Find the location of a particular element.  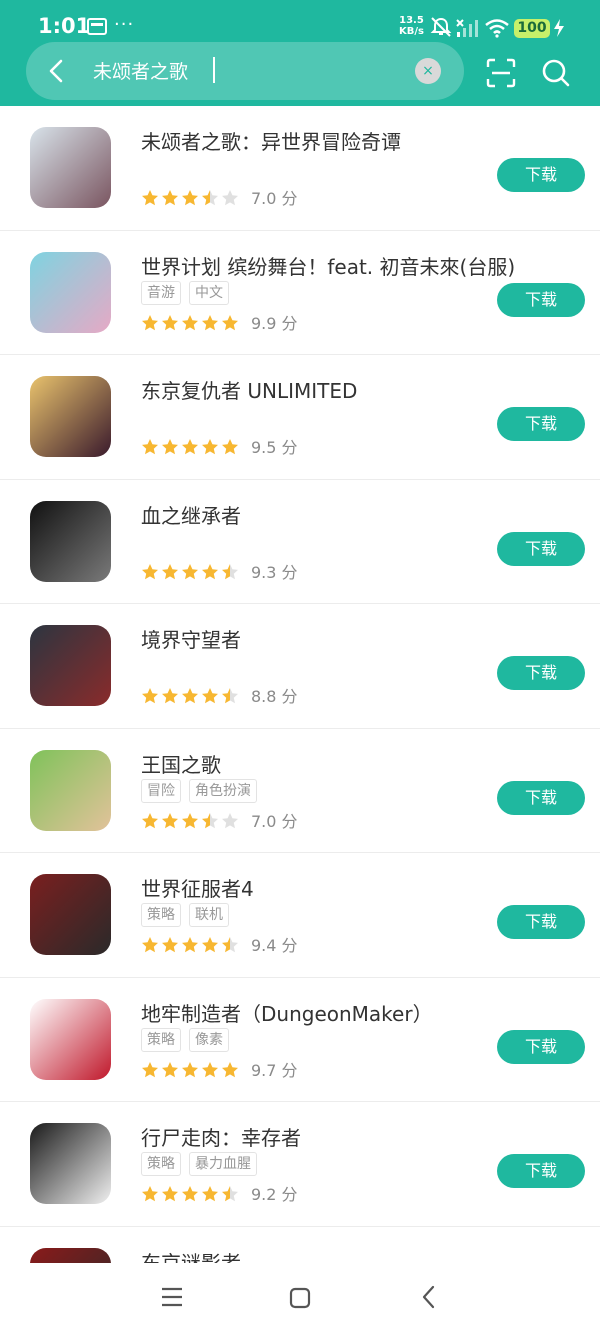

game-icon-knight is located at coordinates (70, 167).